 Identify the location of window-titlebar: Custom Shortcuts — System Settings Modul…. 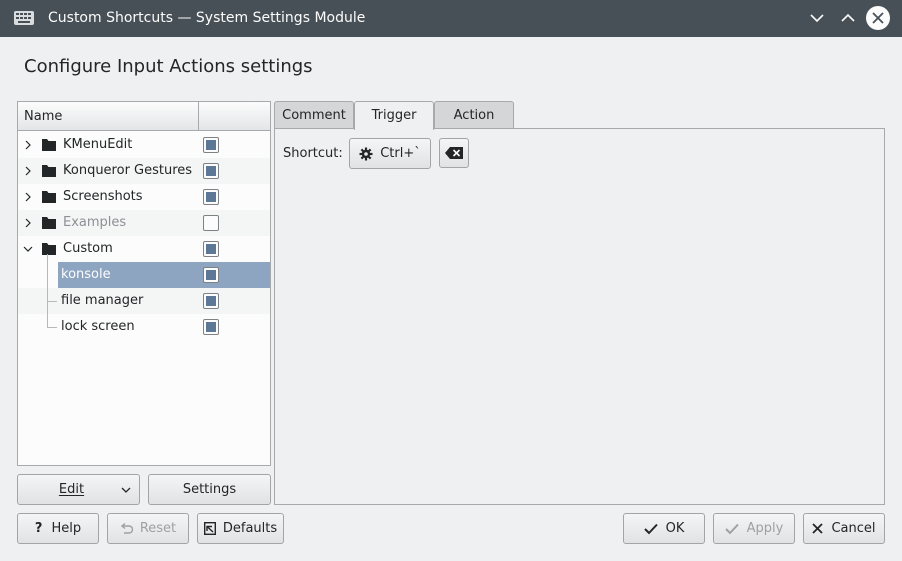
(451, 18).